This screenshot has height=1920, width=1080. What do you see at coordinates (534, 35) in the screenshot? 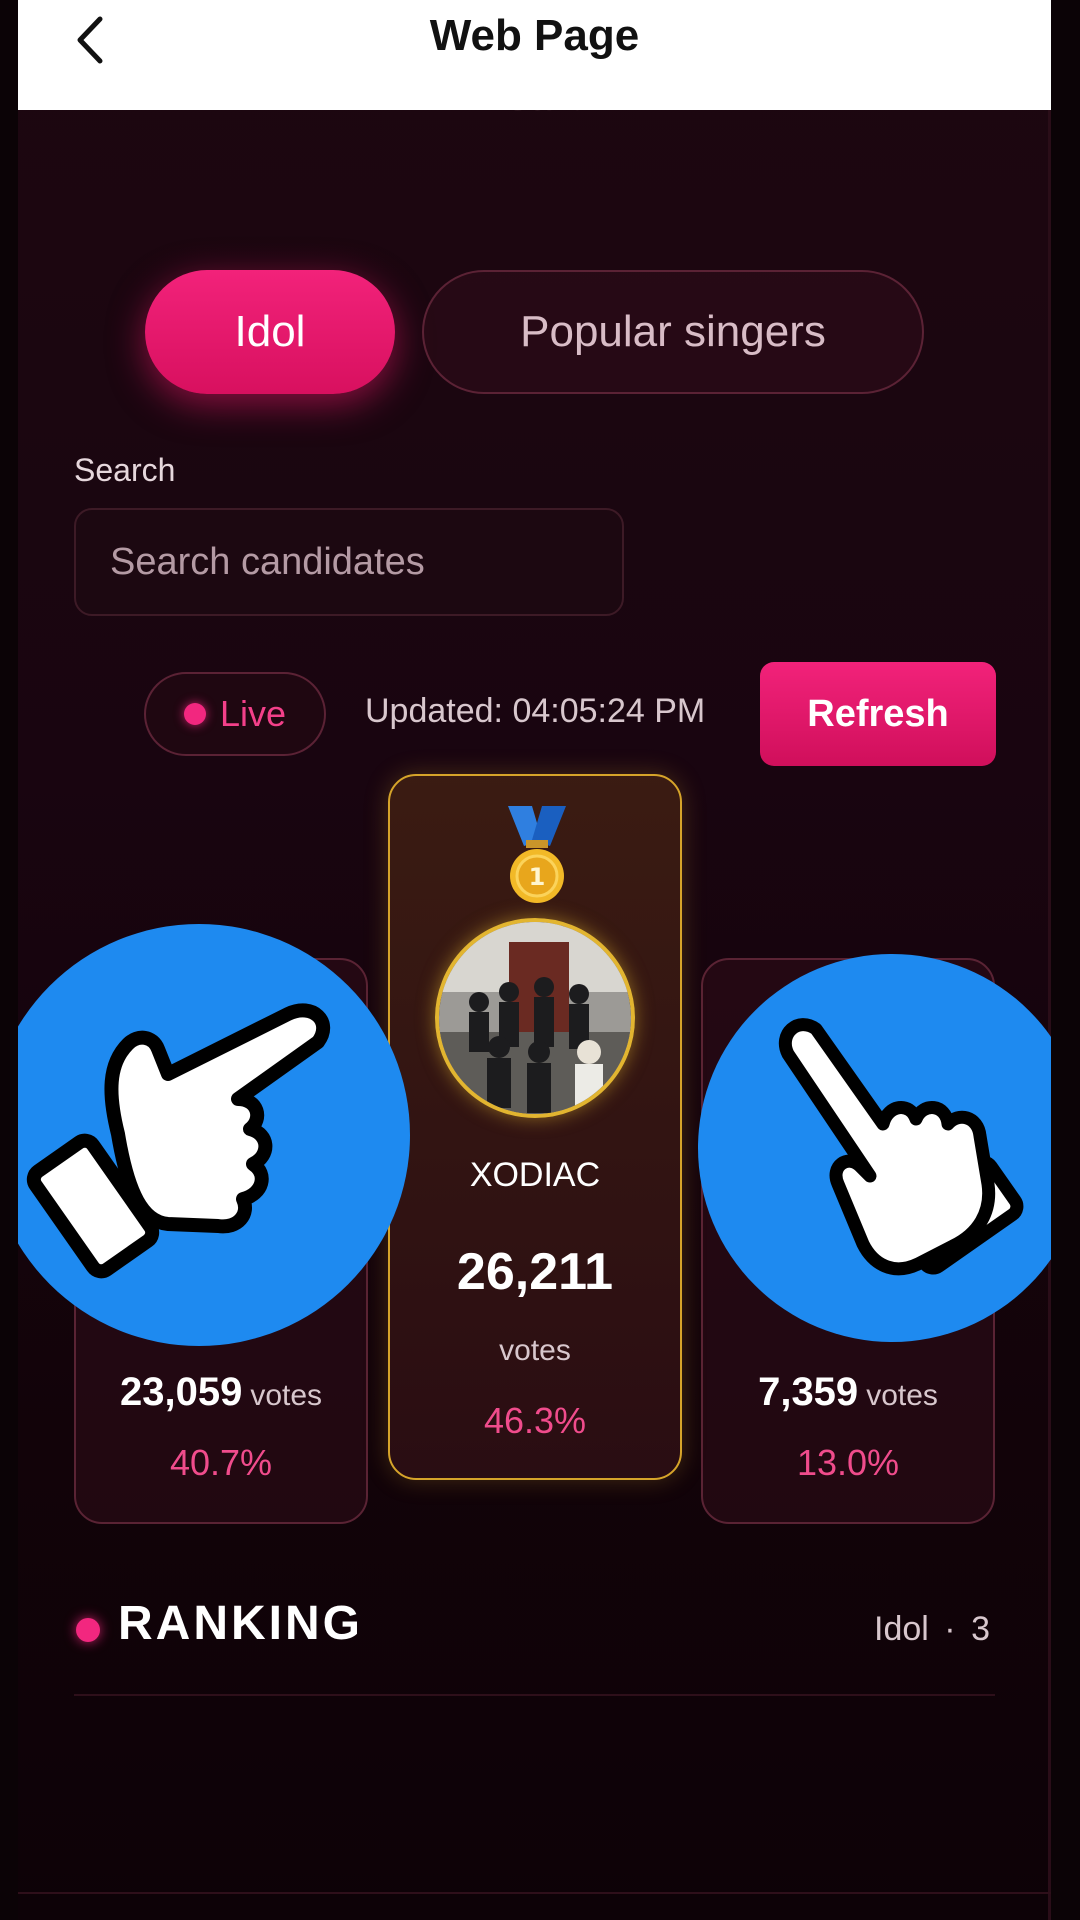
I see `page-title: Web Page` at bounding box center [534, 35].